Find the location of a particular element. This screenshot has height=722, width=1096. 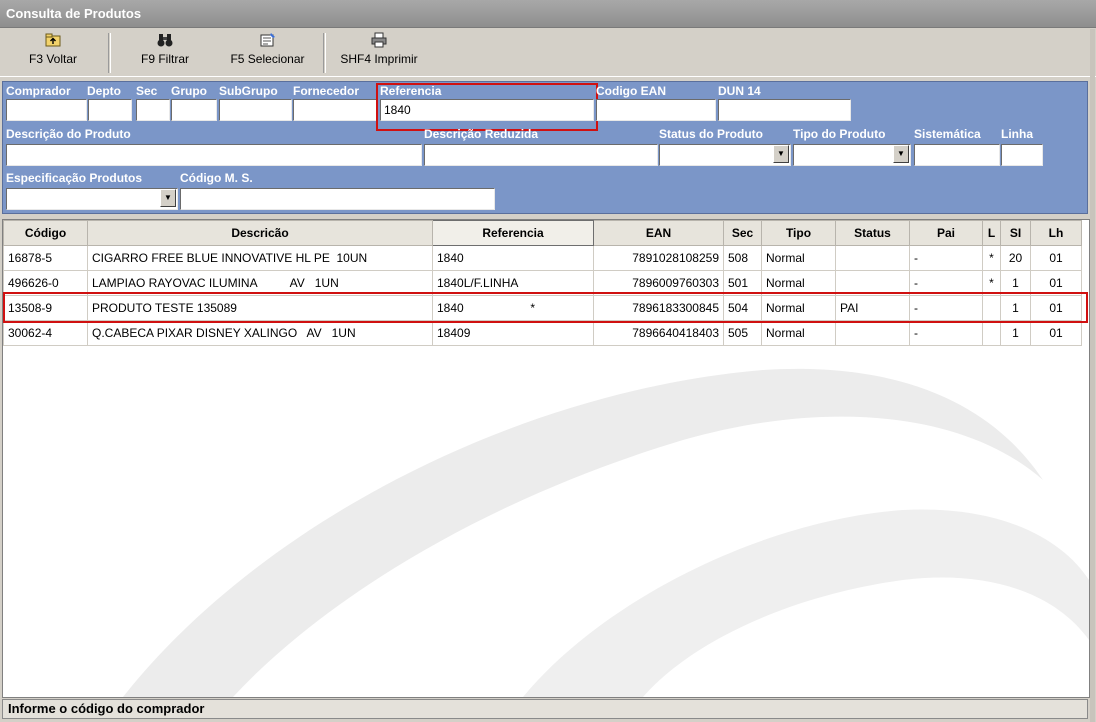

fornecedor-label: Fornecedor is located at coordinates (326, 91).